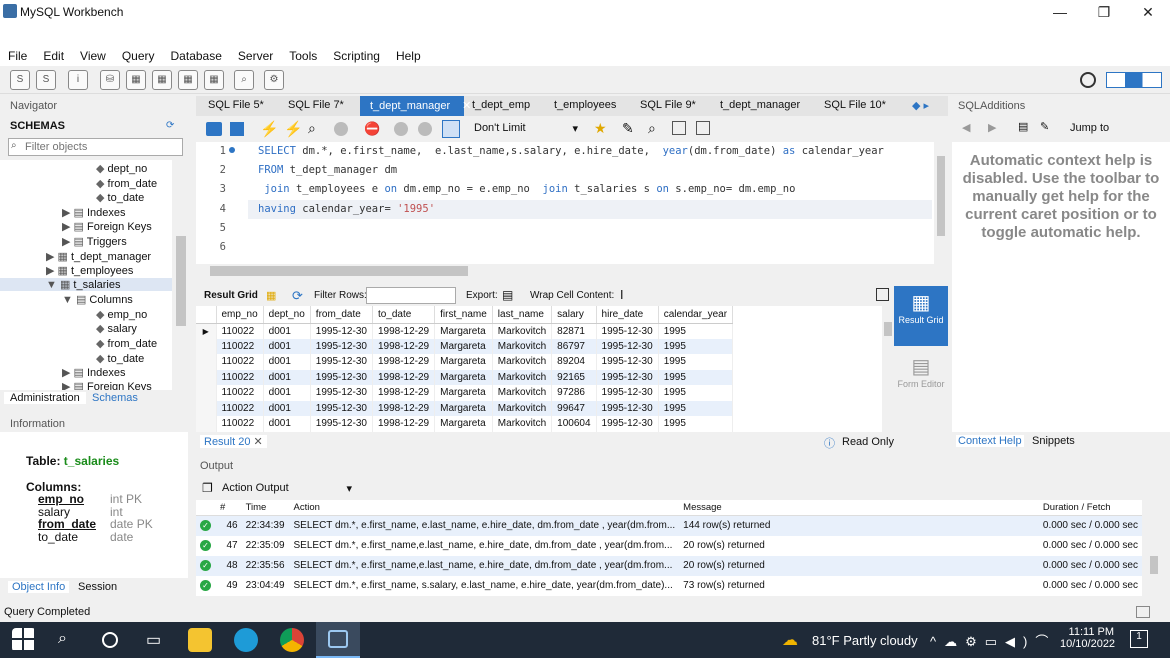  Describe the element at coordinates (574, 362) in the screenshot. I see `table-cell: 89204` at that location.